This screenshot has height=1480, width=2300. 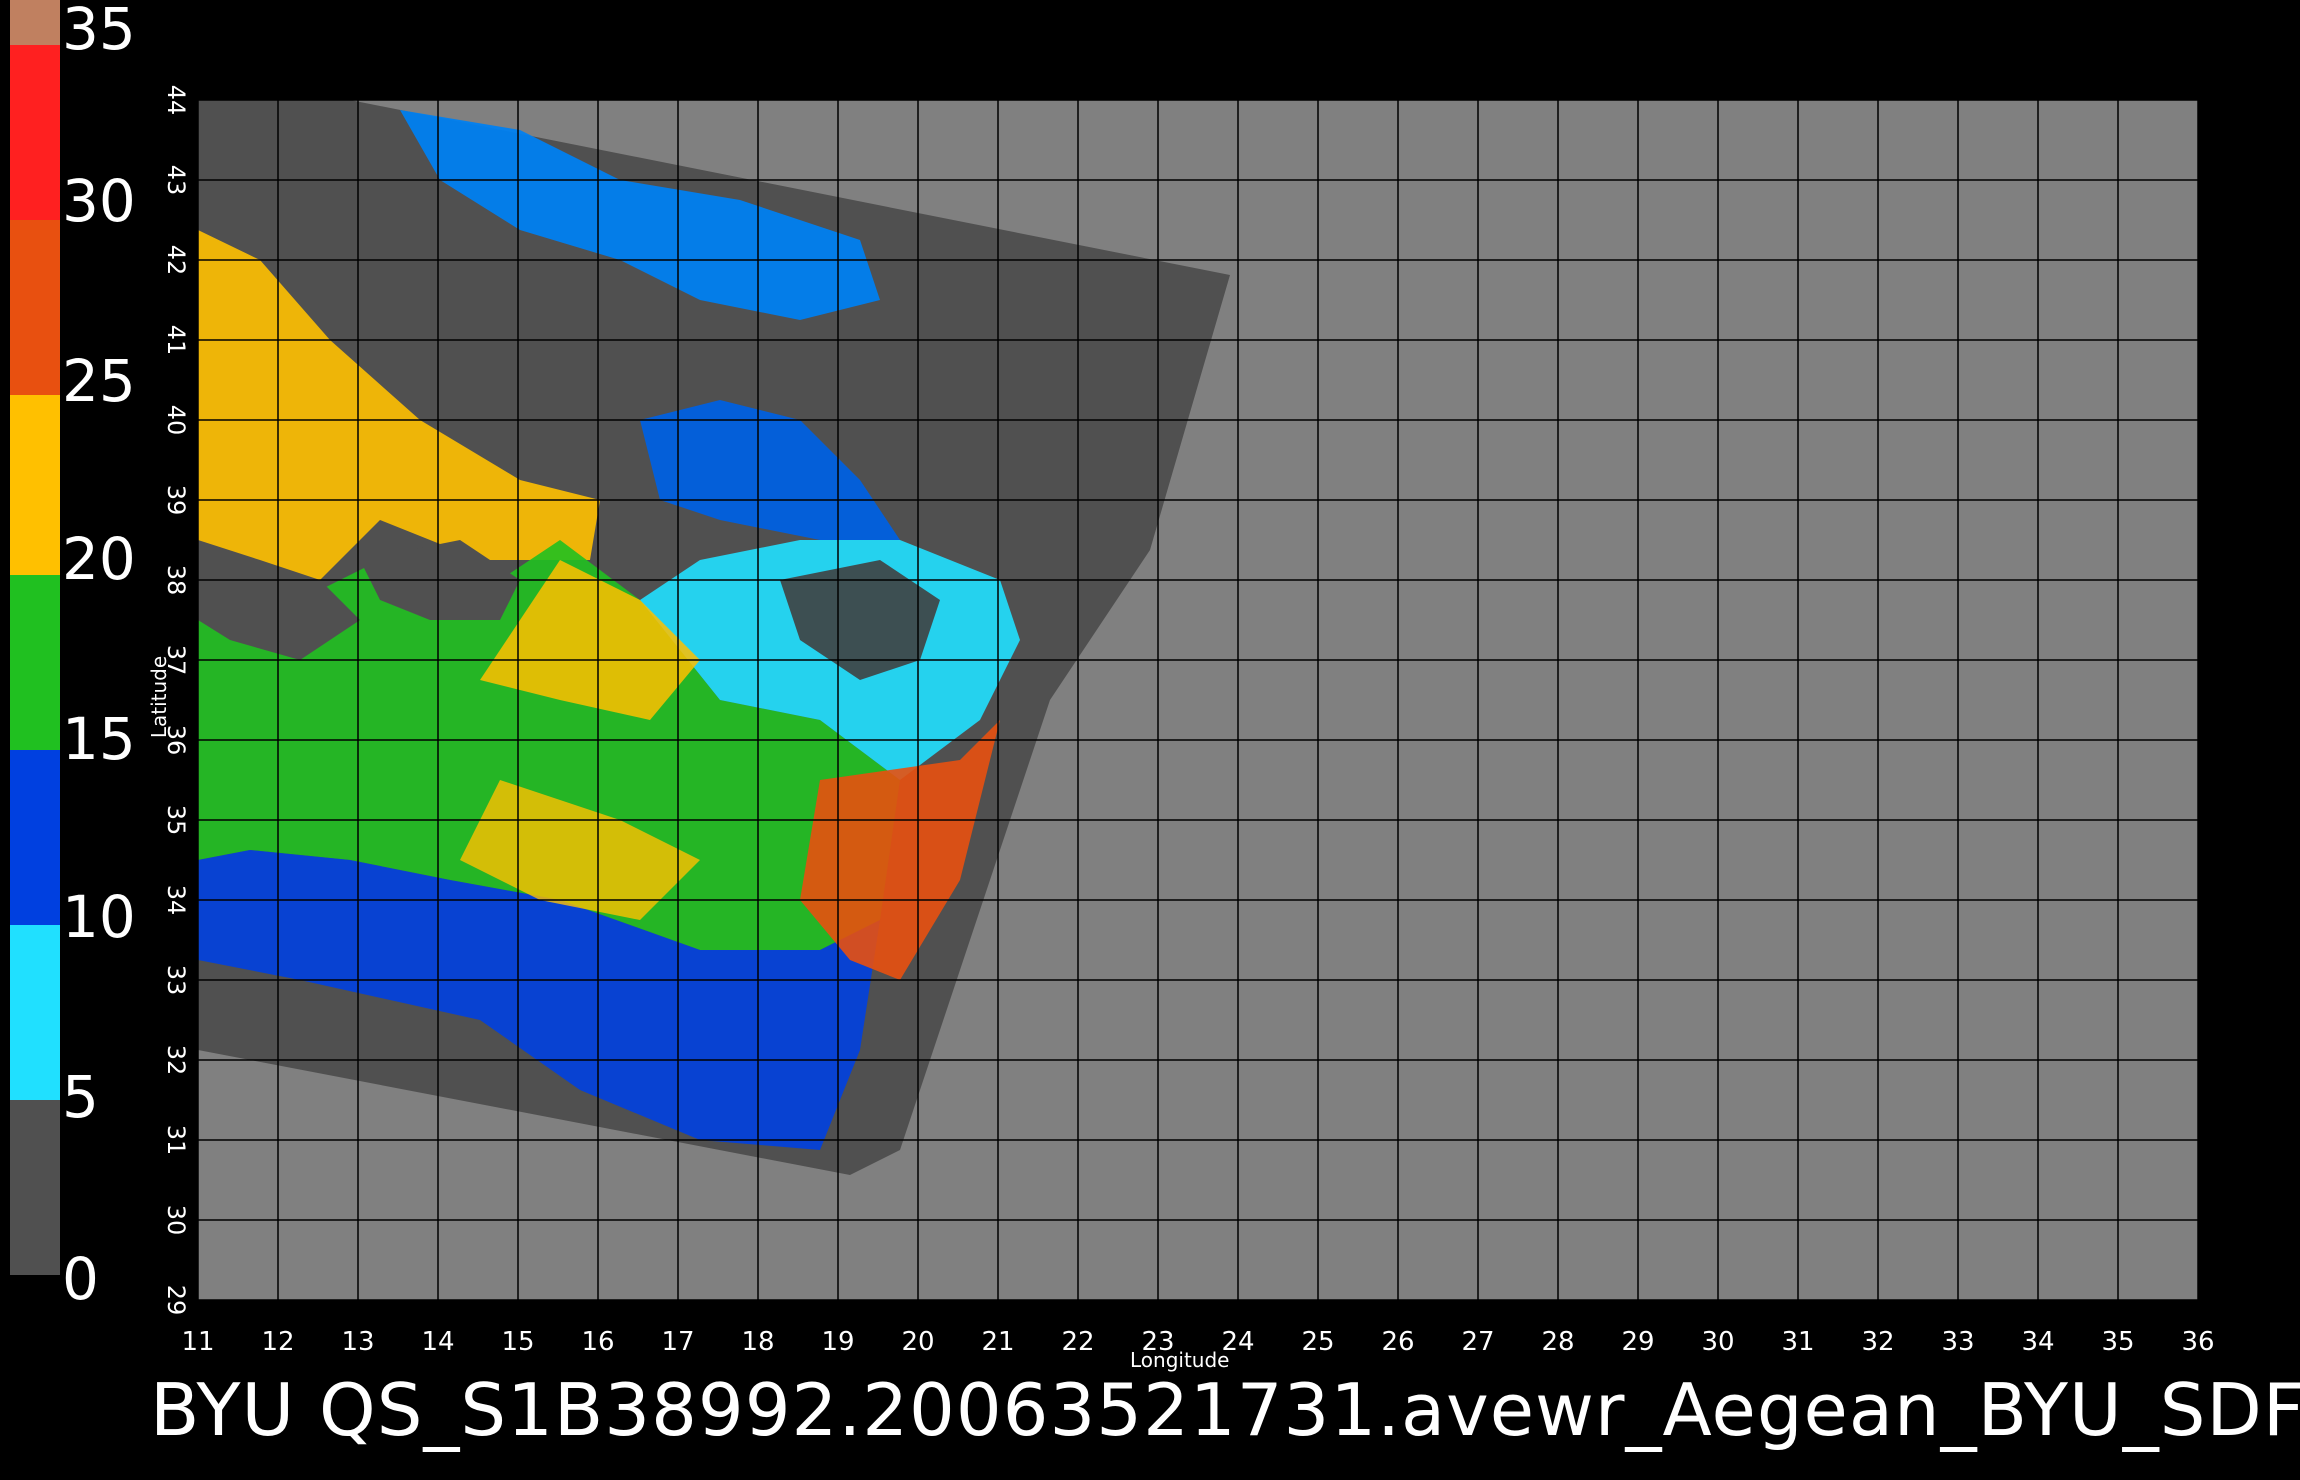 I want to click on y-tick-label: 38, so click(x=176, y=580).